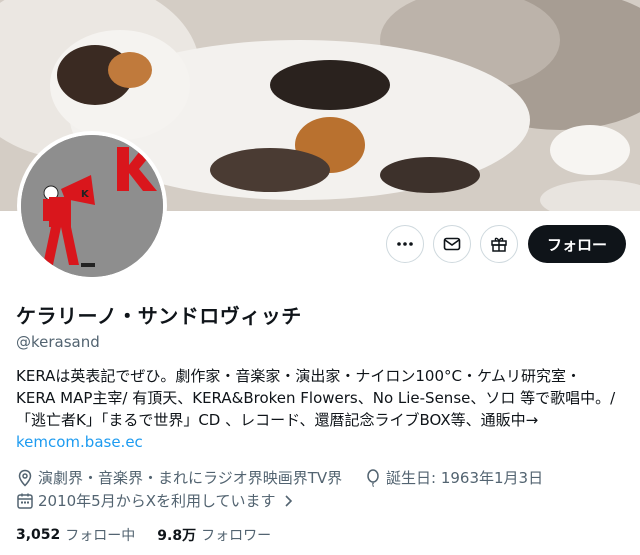 The image size is (640, 555). Describe the element at coordinates (58, 342) in the screenshot. I see `user-handle: @kerasand` at that location.